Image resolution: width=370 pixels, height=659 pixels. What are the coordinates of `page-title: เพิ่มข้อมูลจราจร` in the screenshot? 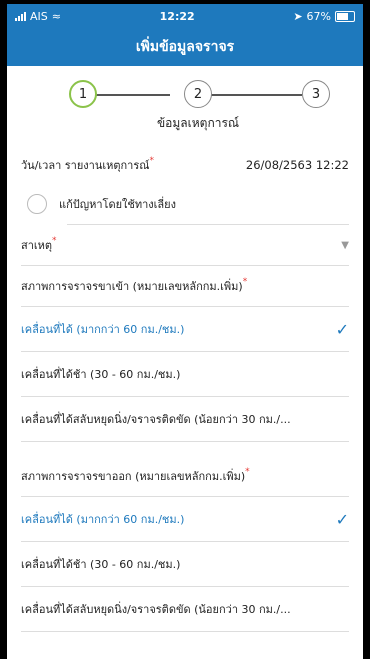 It's located at (185, 47).